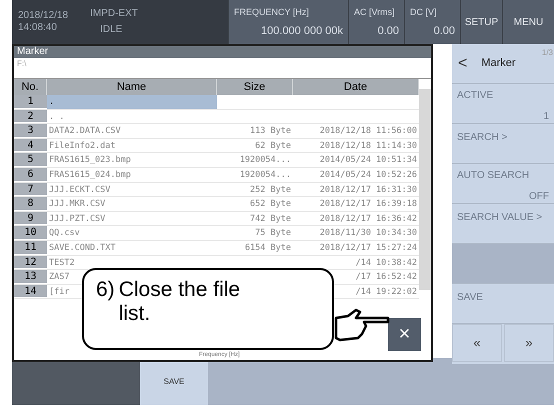 Image resolution: width=554 pixels, height=411 pixels. Describe the element at coordinates (30, 263) in the screenshot. I see `row-number: 12` at that location.